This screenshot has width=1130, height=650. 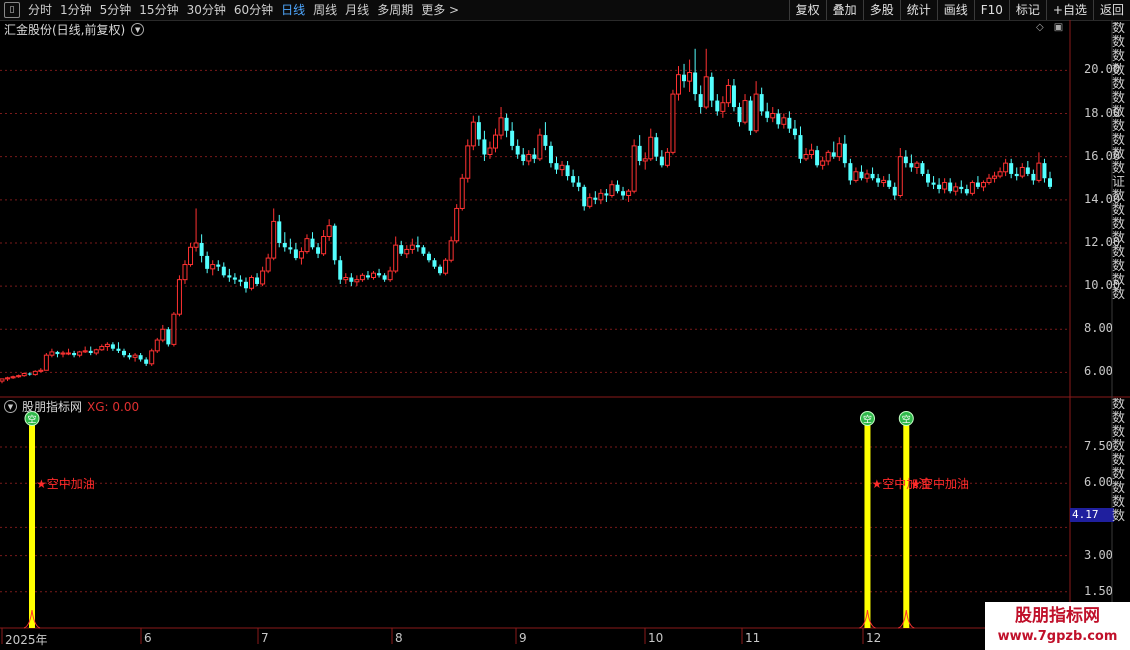 What do you see at coordinates (753, 638) in the screenshot?
I see `date-tick-label: 11` at bounding box center [753, 638].